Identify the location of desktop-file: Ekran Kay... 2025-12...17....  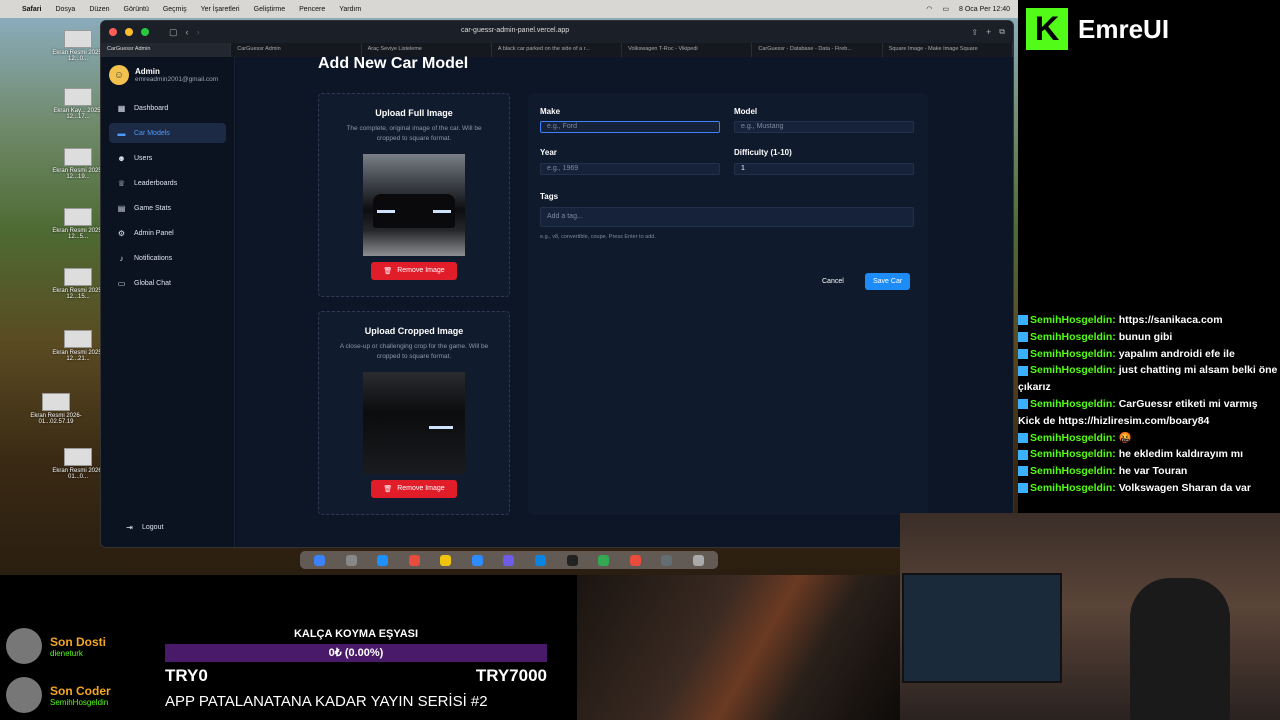
(78, 104).